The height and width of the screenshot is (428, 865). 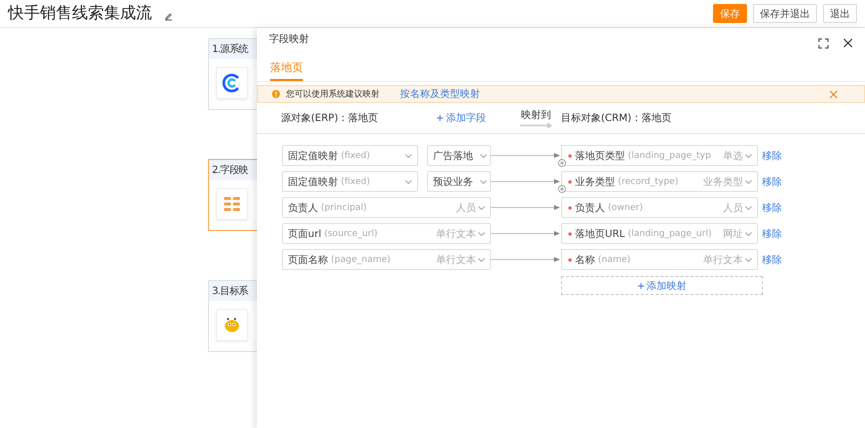 I want to click on target-object-label: 目标对象(CRM)：落地页, so click(x=616, y=118).